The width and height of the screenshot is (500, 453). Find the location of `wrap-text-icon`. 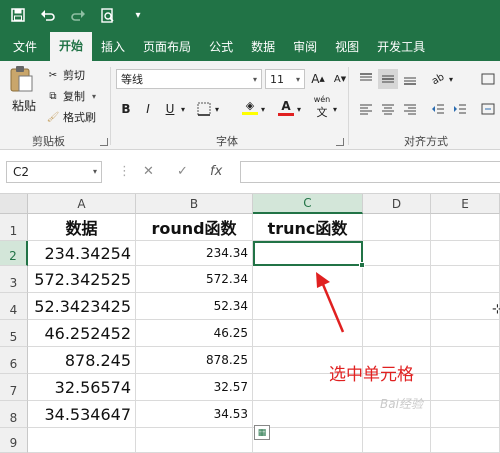

wrap-text-icon is located at coordinates (488, 79).